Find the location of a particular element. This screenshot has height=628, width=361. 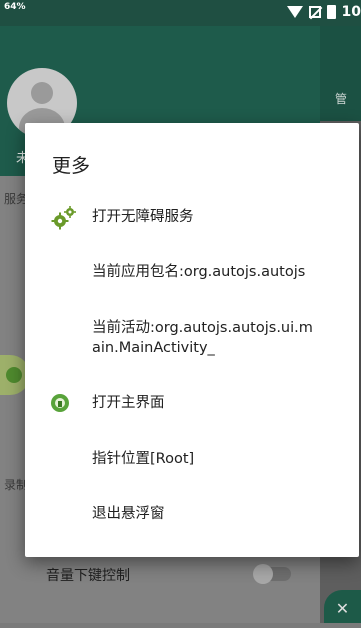

battery-percent: 64% is located at coordinates (15, 7).